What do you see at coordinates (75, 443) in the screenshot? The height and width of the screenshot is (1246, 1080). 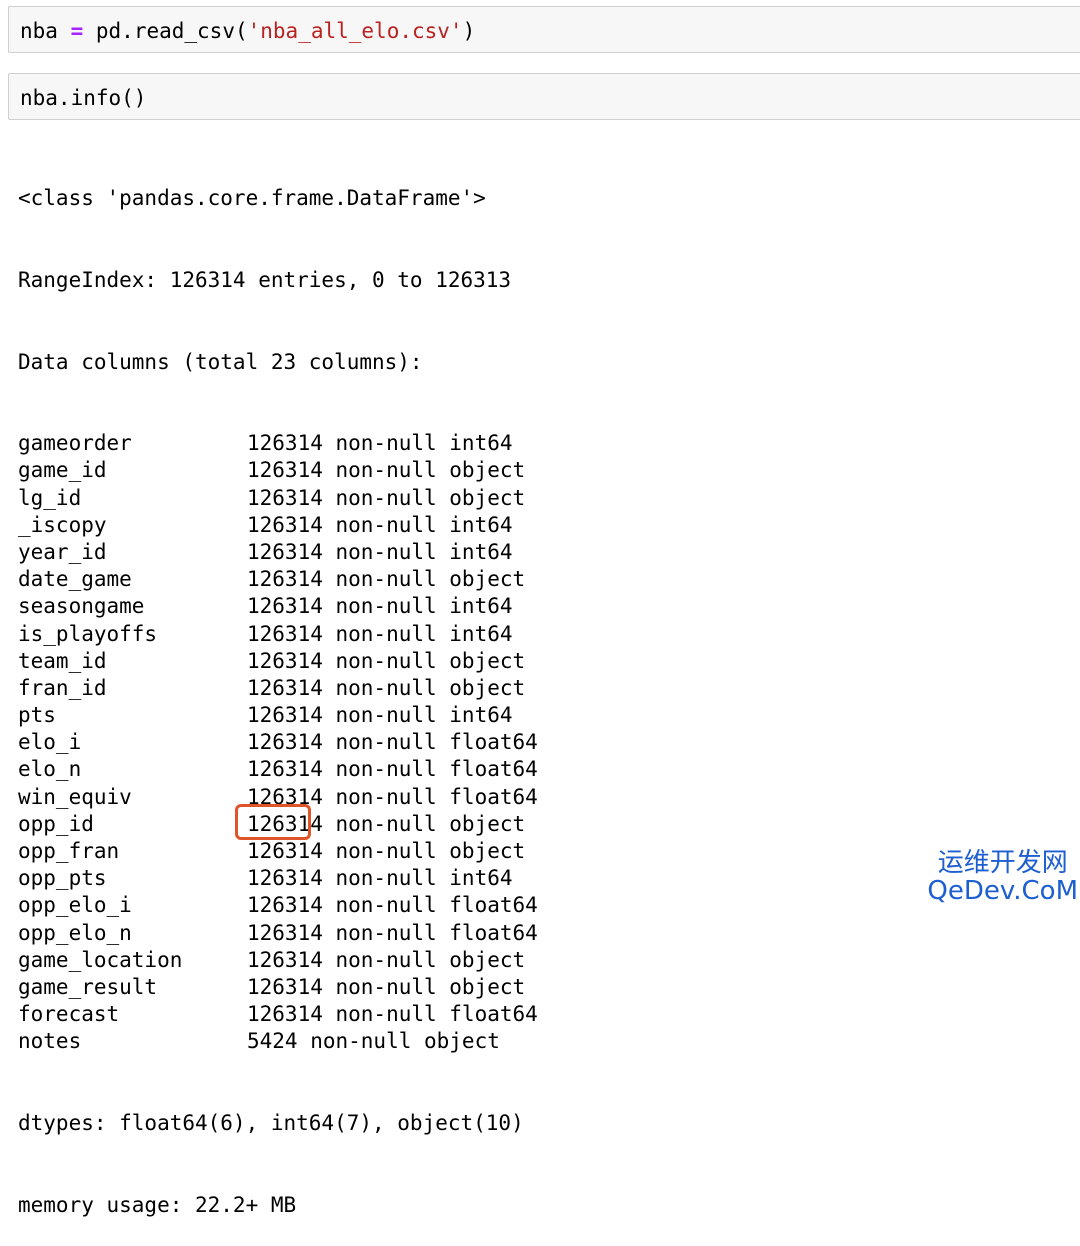 I see `column-name: gameorder` at bounding box center [75, 443].